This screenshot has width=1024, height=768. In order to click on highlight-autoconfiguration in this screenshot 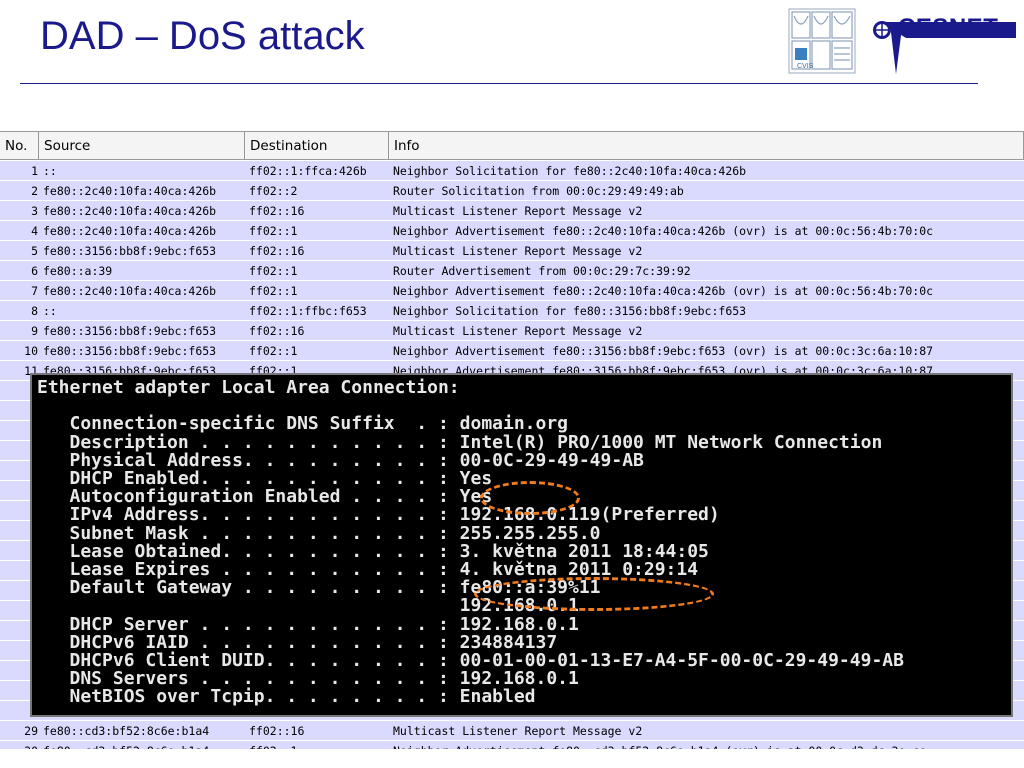, I will do `click(530, 498)`.